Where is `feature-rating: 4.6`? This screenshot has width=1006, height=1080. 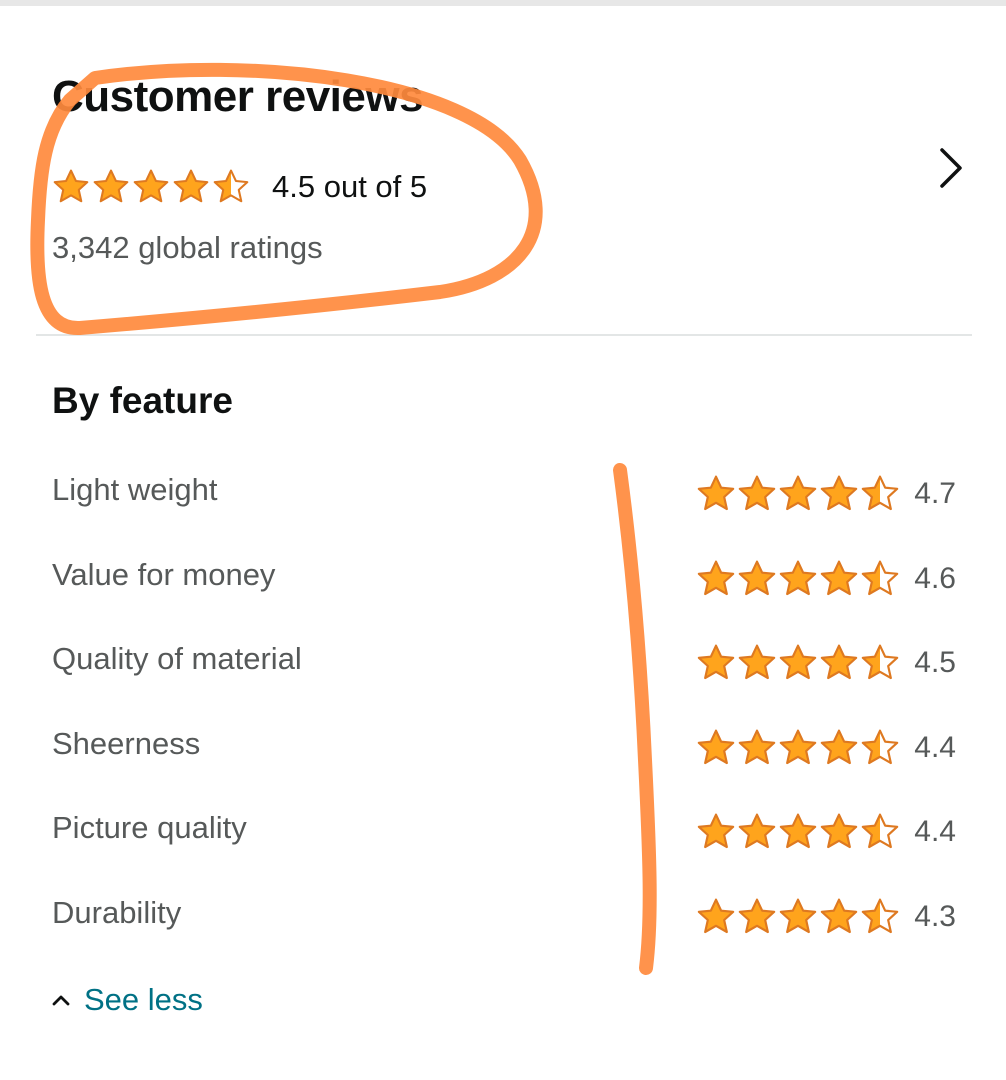
feature-rating: 4.6 is located at coordinates (826, 579).